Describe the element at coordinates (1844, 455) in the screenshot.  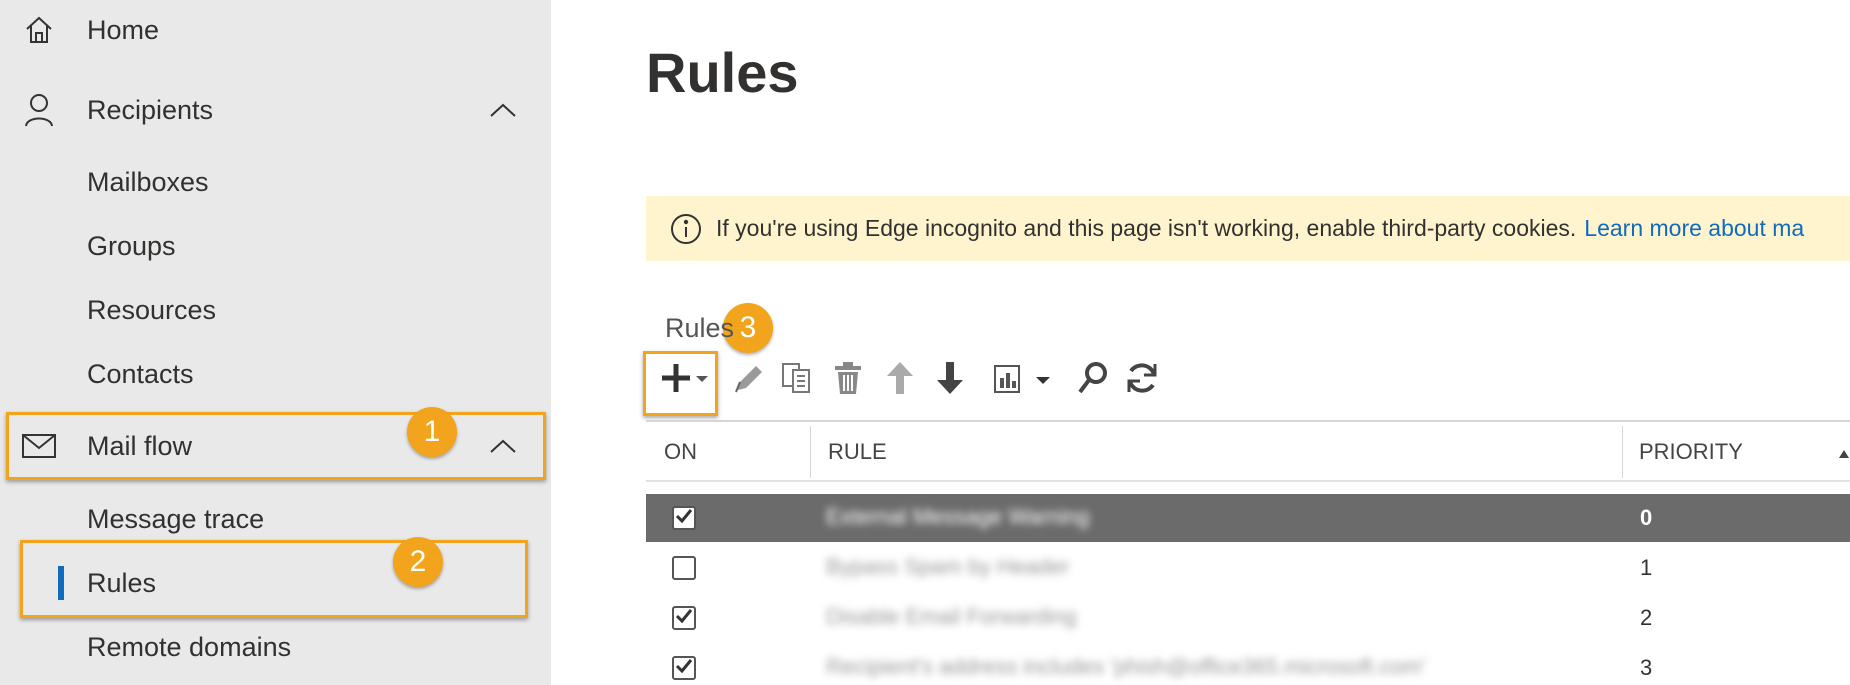
I see `sort-ascending-icon` at that location.